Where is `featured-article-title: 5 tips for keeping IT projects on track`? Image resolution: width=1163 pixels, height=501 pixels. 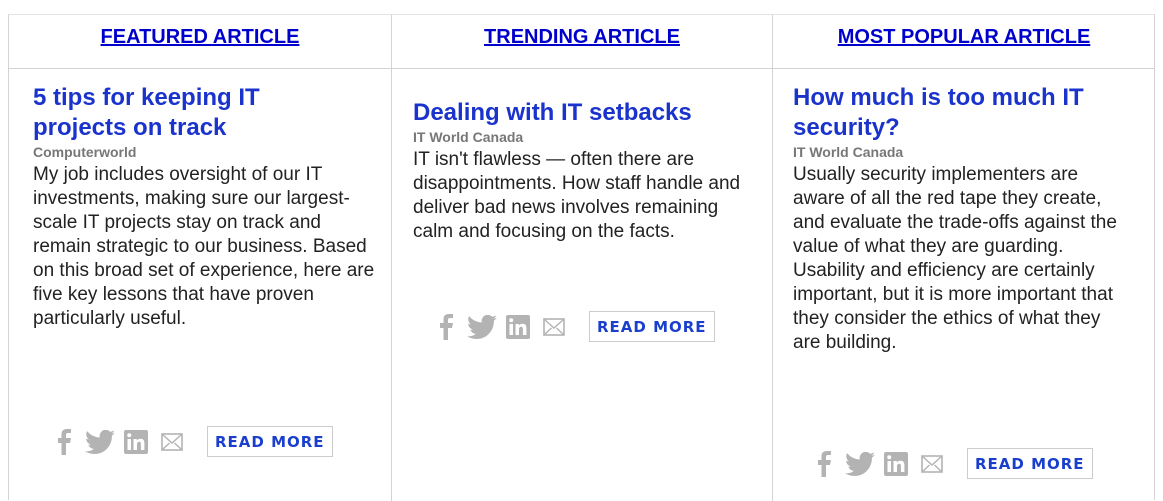
featured-article-title: 5 tips for keeping IT projects on track is located at coordinates (183, 113).